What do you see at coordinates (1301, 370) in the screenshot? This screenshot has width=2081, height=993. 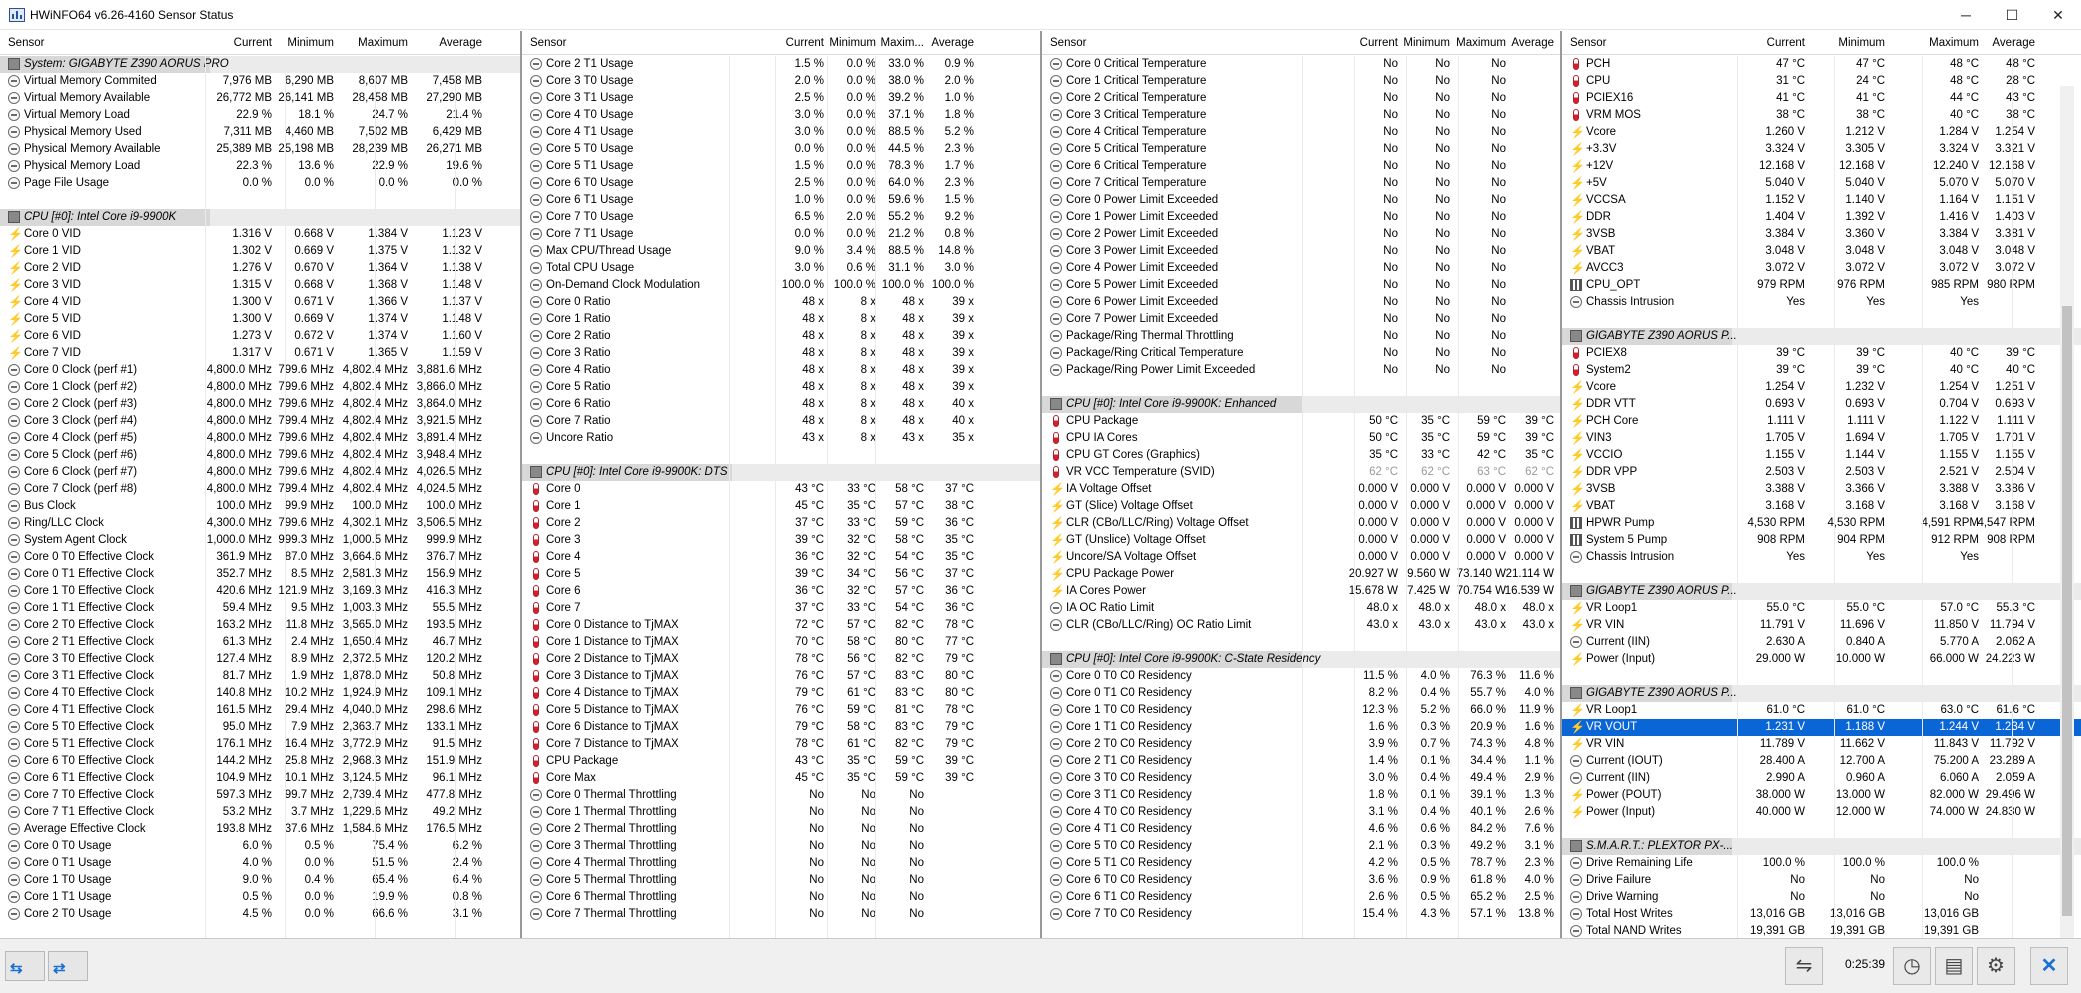 I see `sensor-row: Package/Ring Power Limit Exceeded No No No` at bounding box center [1301, 370].